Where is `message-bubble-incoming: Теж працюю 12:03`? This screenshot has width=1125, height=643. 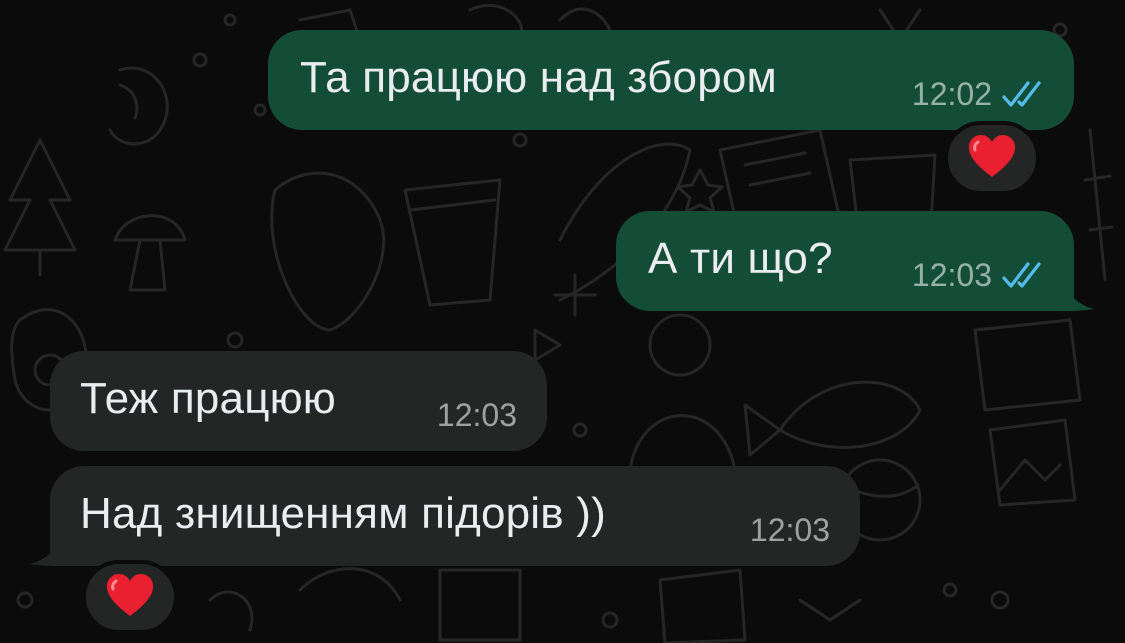
message-bubble-incoming: Теж працюю 12:03 is located at coordinates (298, 401).